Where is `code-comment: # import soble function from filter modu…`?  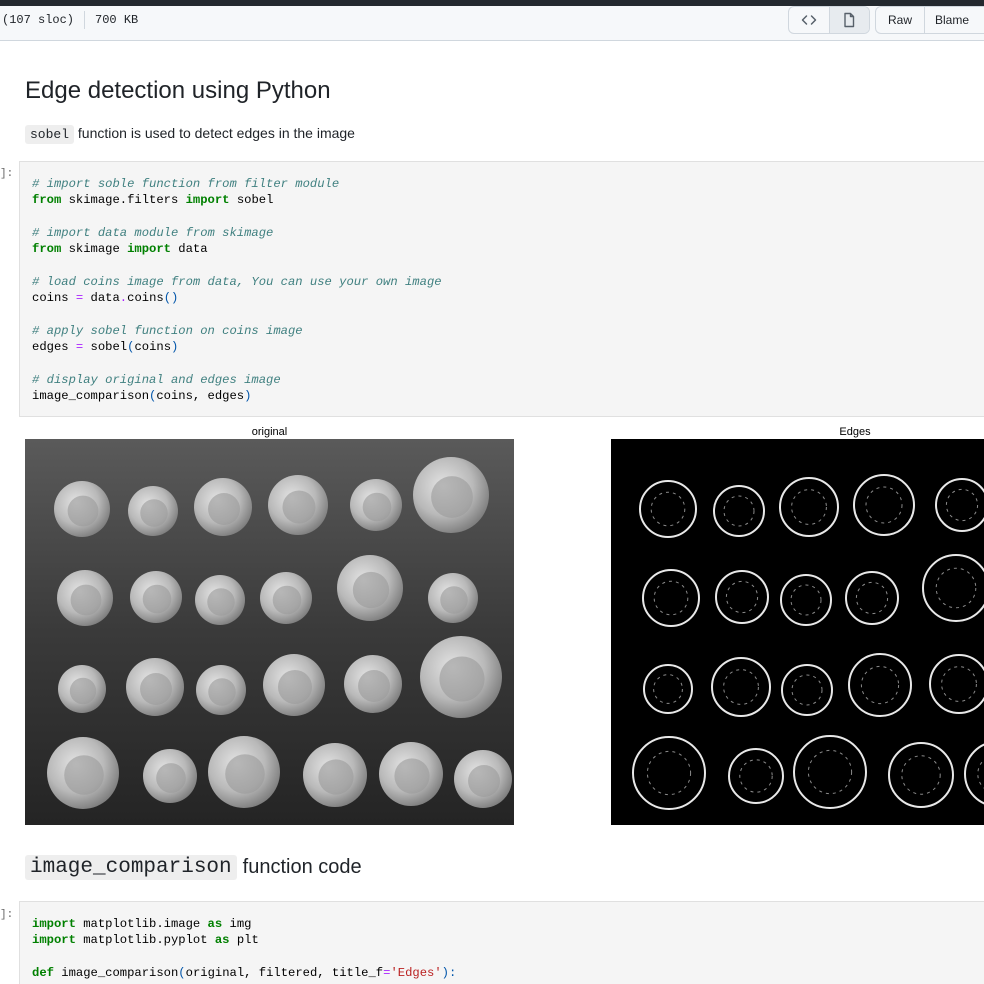 code-comment: # import soble function from filter modu… is located at coordinates (186, 184).